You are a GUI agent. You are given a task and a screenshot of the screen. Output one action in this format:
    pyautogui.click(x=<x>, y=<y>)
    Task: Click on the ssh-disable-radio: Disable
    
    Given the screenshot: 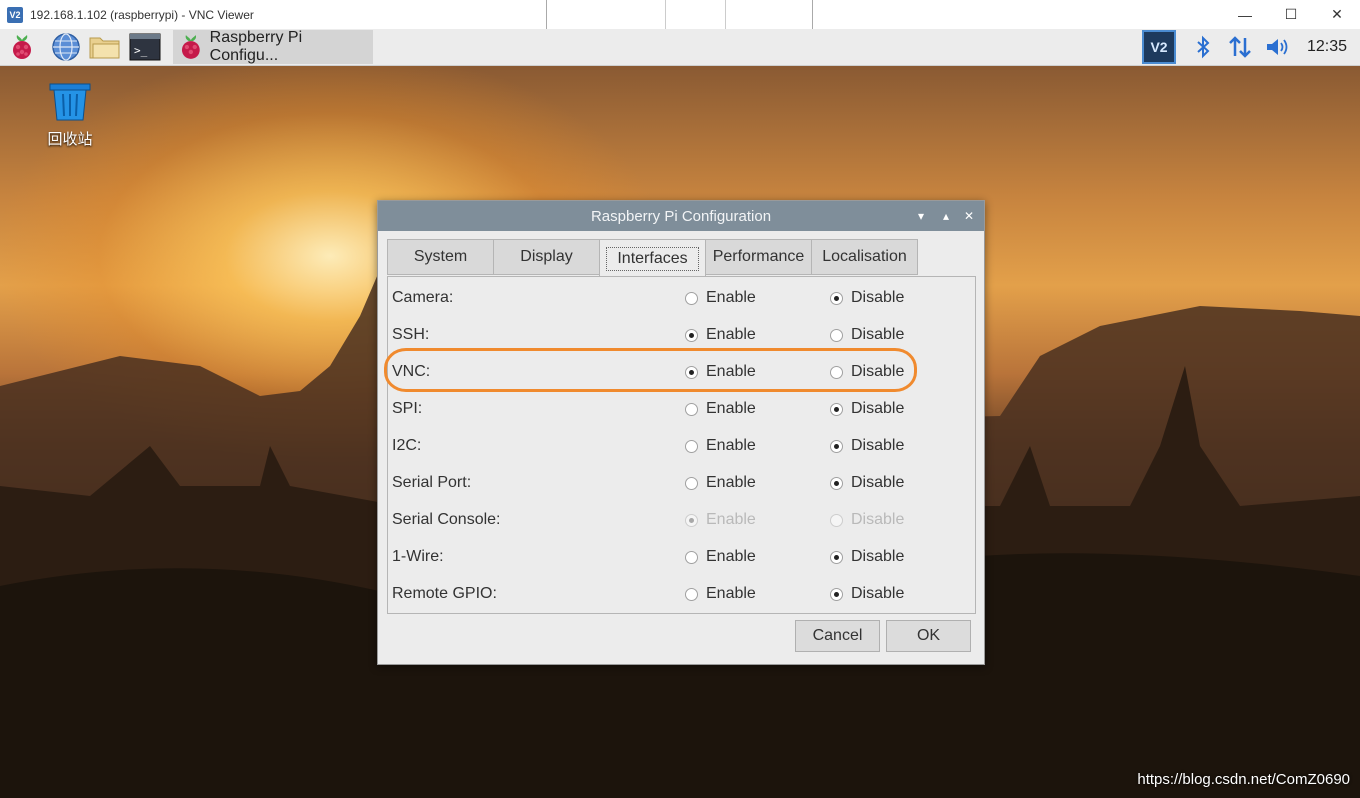 What is the action you would take?
    pyautogui.click(x=867, y=335)
    